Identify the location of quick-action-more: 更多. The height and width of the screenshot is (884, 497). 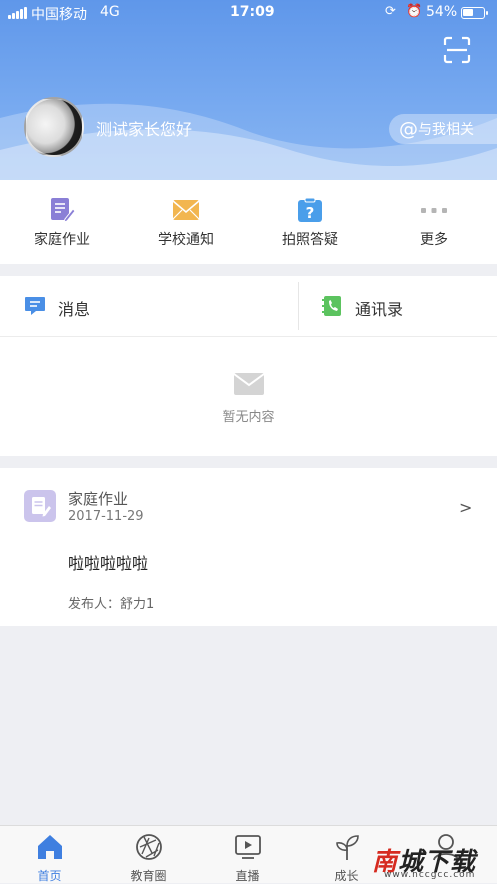
(434, 222).